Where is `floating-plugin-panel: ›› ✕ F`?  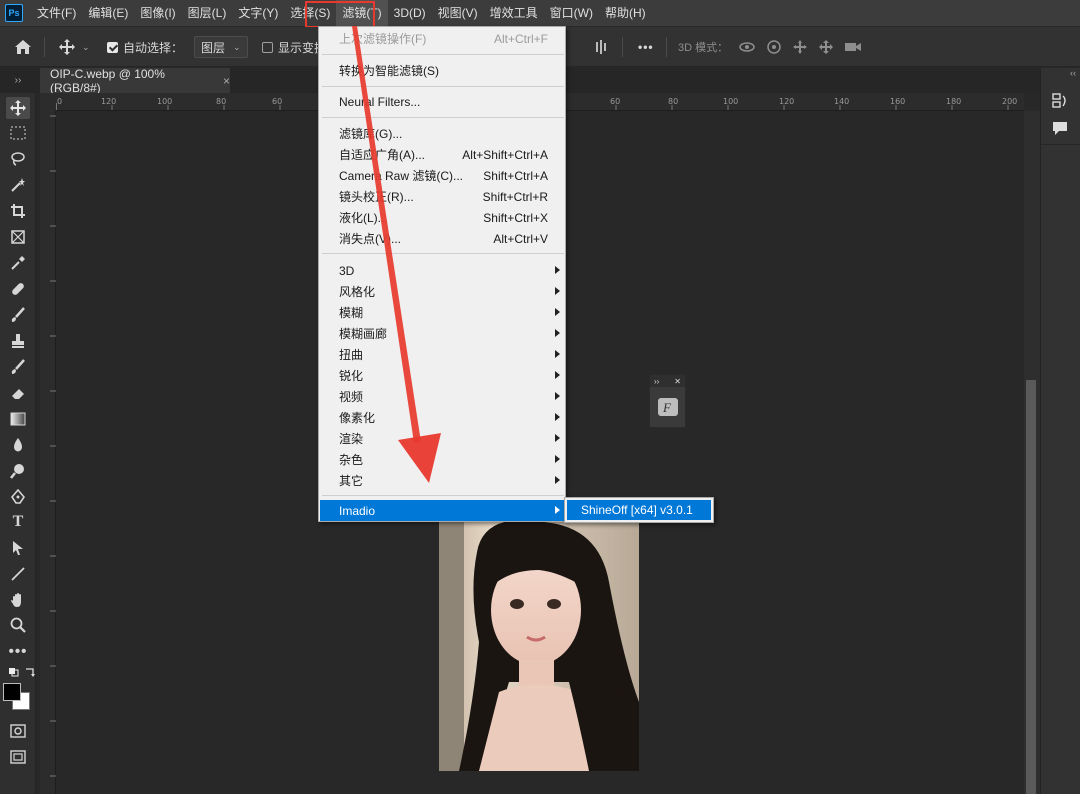
floating-plugin-panel: ›› ✕ F is located at coordinates (667, 401).